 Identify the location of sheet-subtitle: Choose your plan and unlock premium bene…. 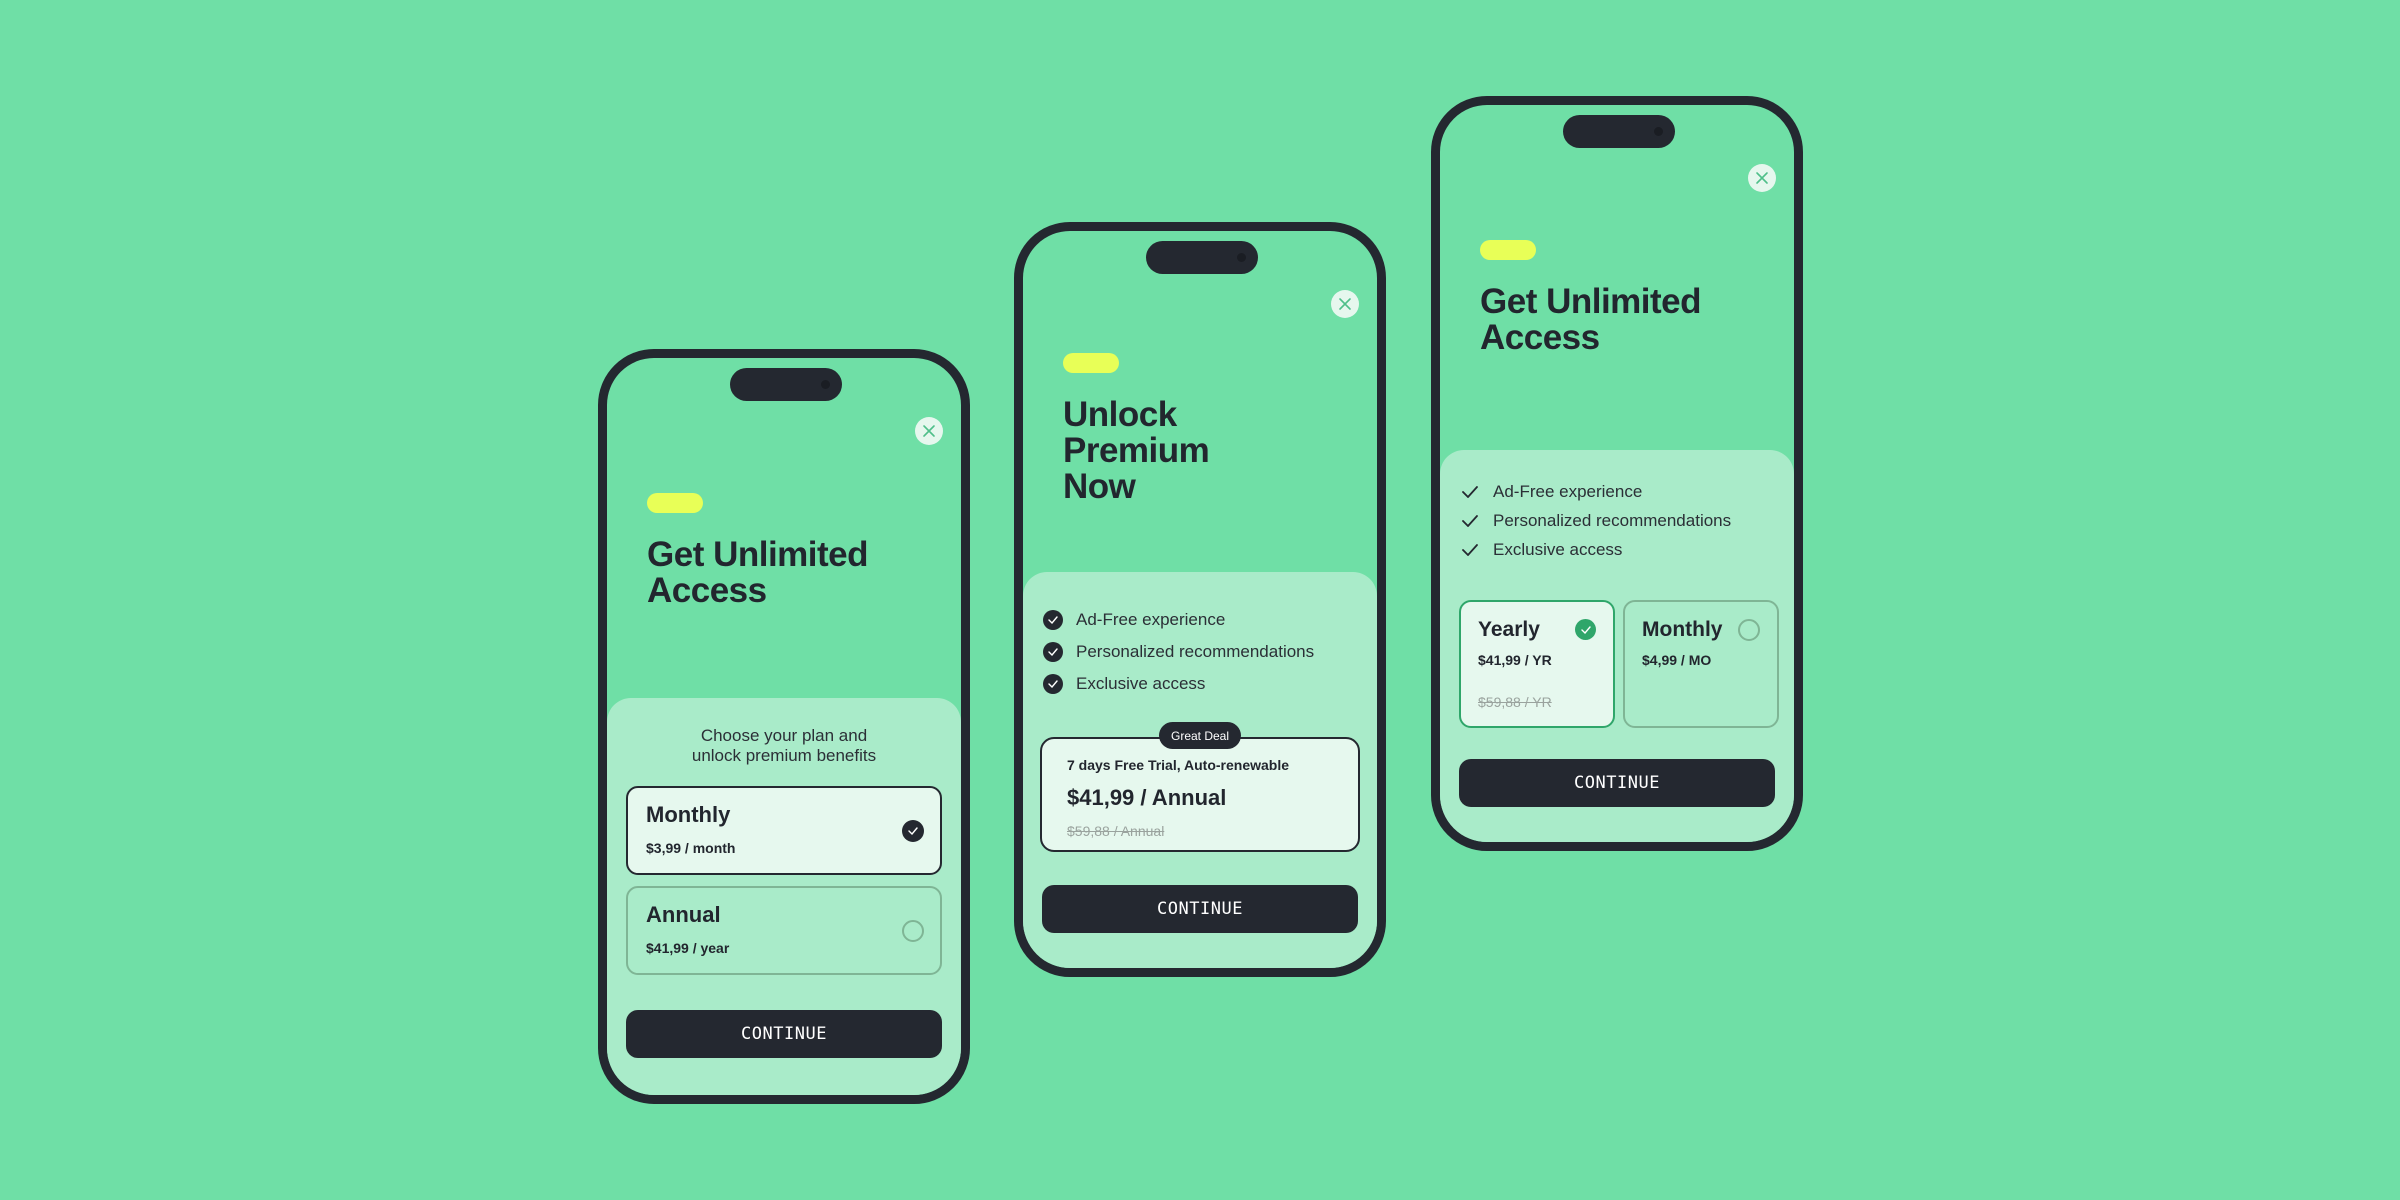
(784, 746).